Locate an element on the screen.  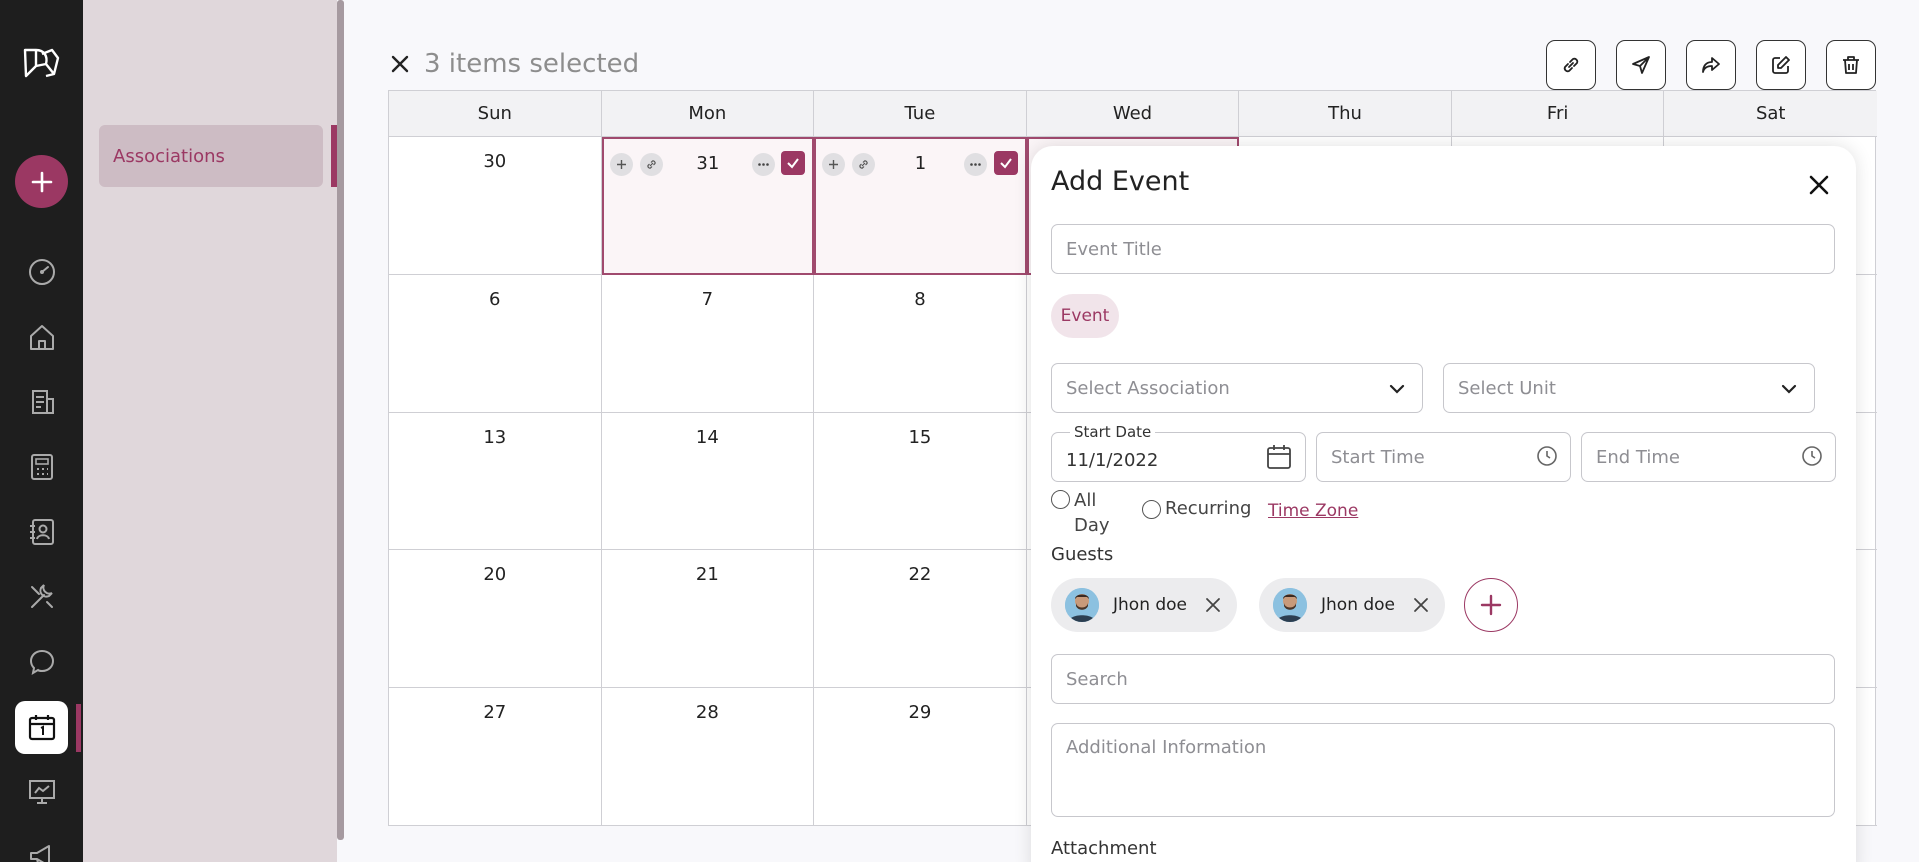
edit-button is located at coordinates (1781, 65).